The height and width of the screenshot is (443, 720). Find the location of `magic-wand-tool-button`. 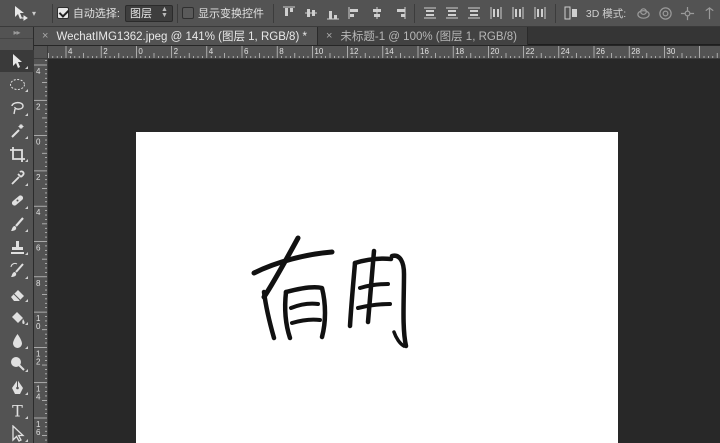

magic-wand-tool-button is located at coordinates (17, 131).